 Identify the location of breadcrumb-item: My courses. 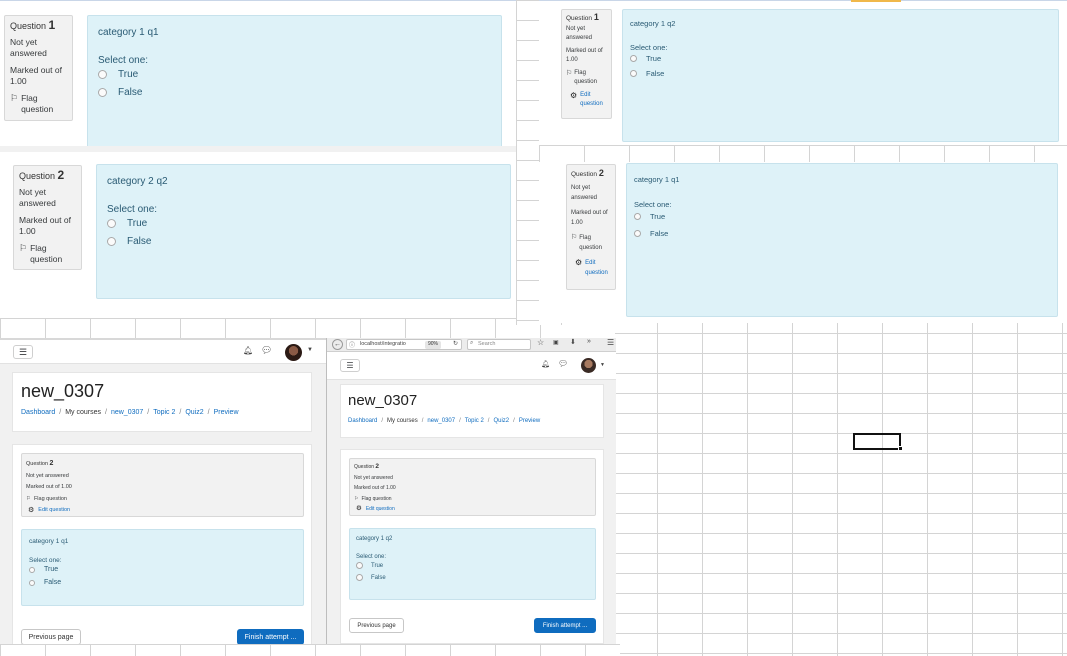
(83, 412).